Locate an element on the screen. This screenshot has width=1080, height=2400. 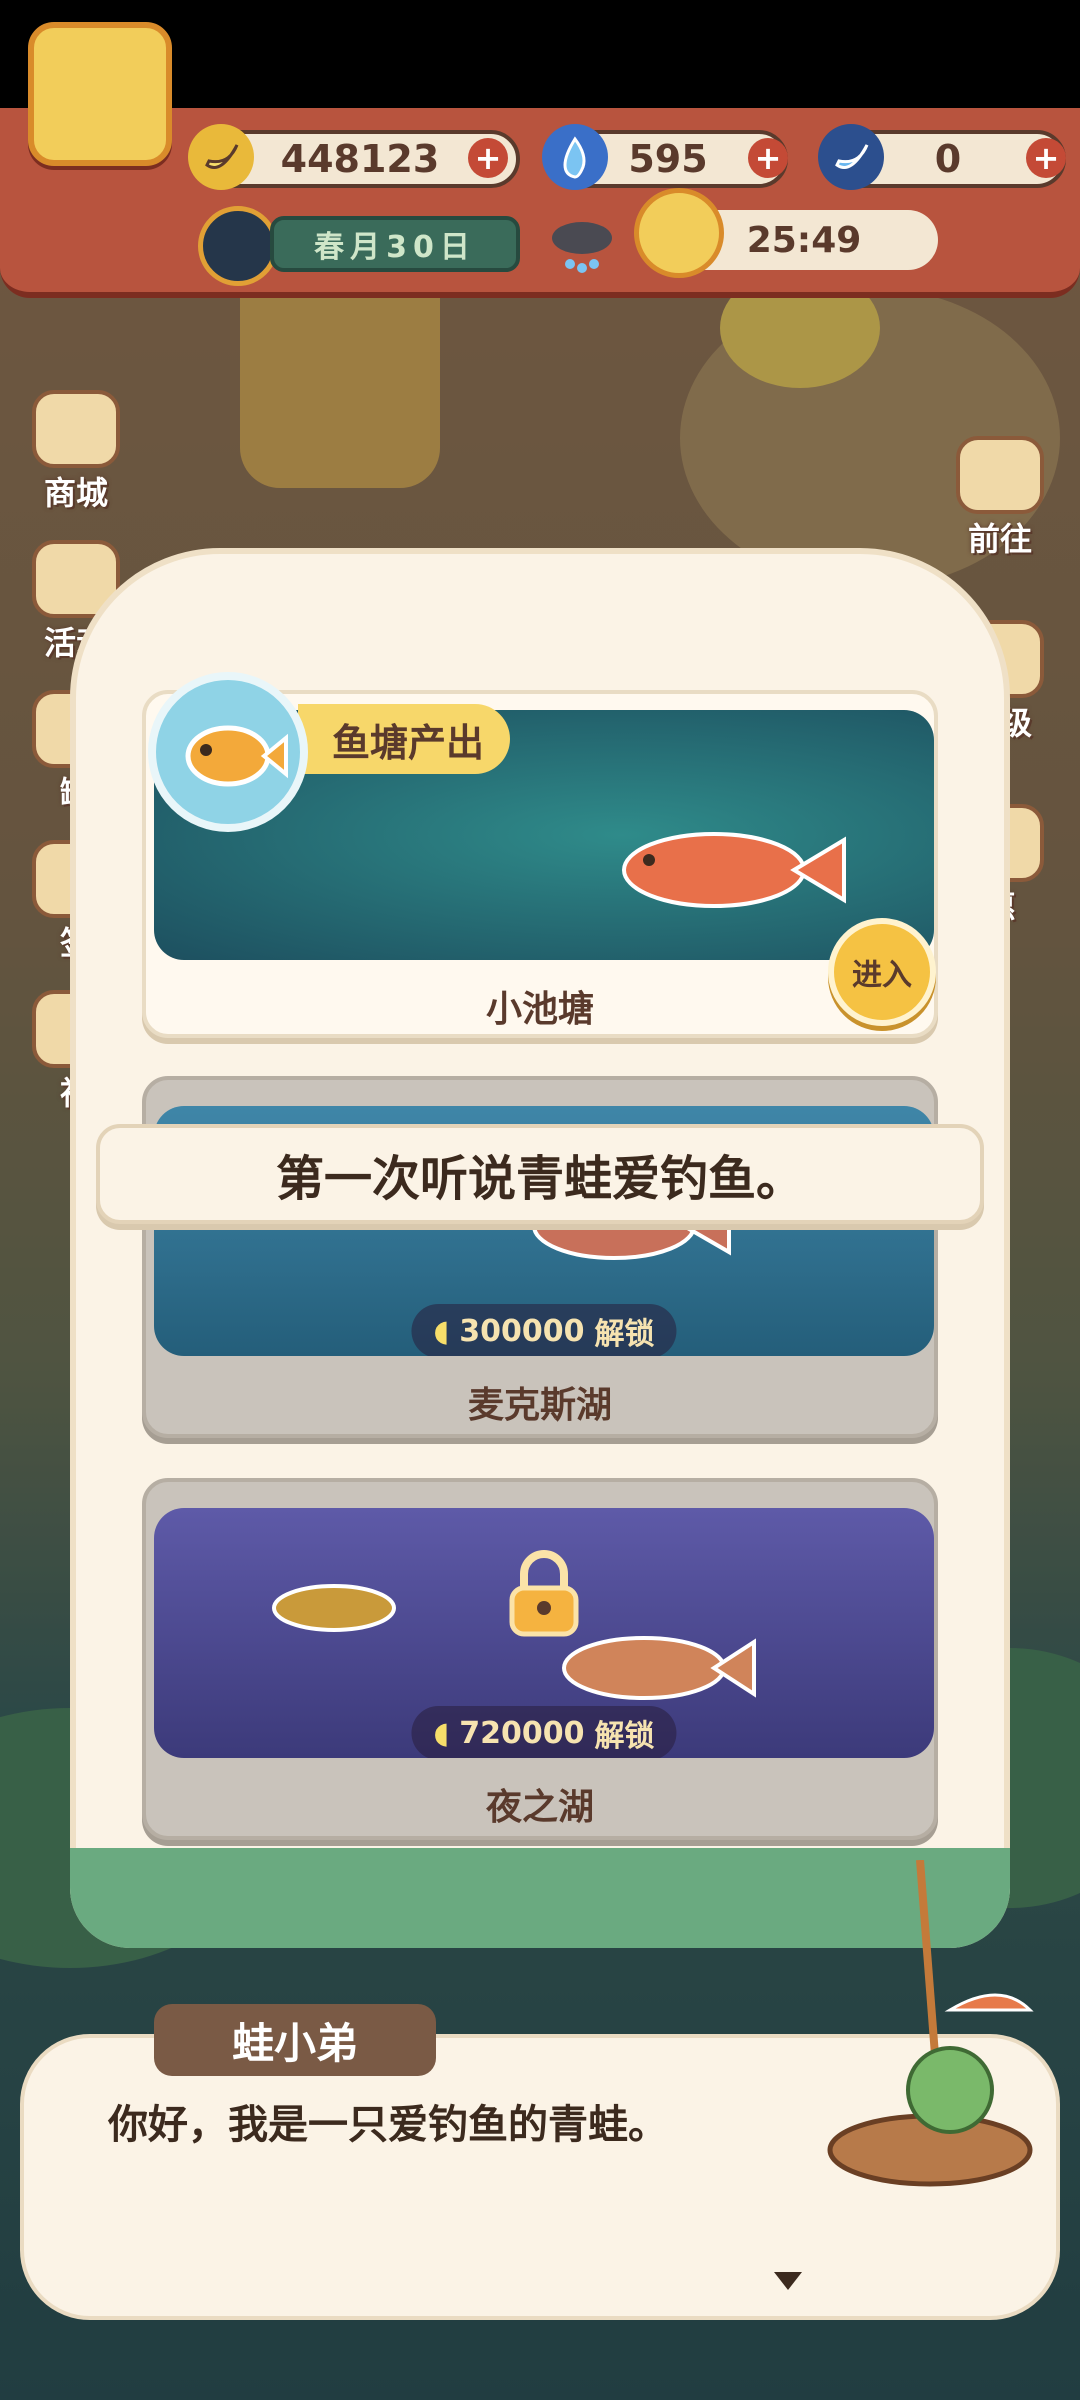
next-arrow-icon is located at coordinates (788, 2281).